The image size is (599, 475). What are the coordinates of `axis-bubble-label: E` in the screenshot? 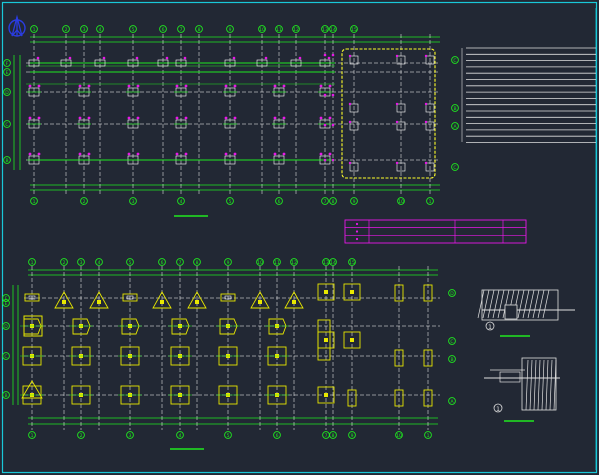 It's located at (7, 73).